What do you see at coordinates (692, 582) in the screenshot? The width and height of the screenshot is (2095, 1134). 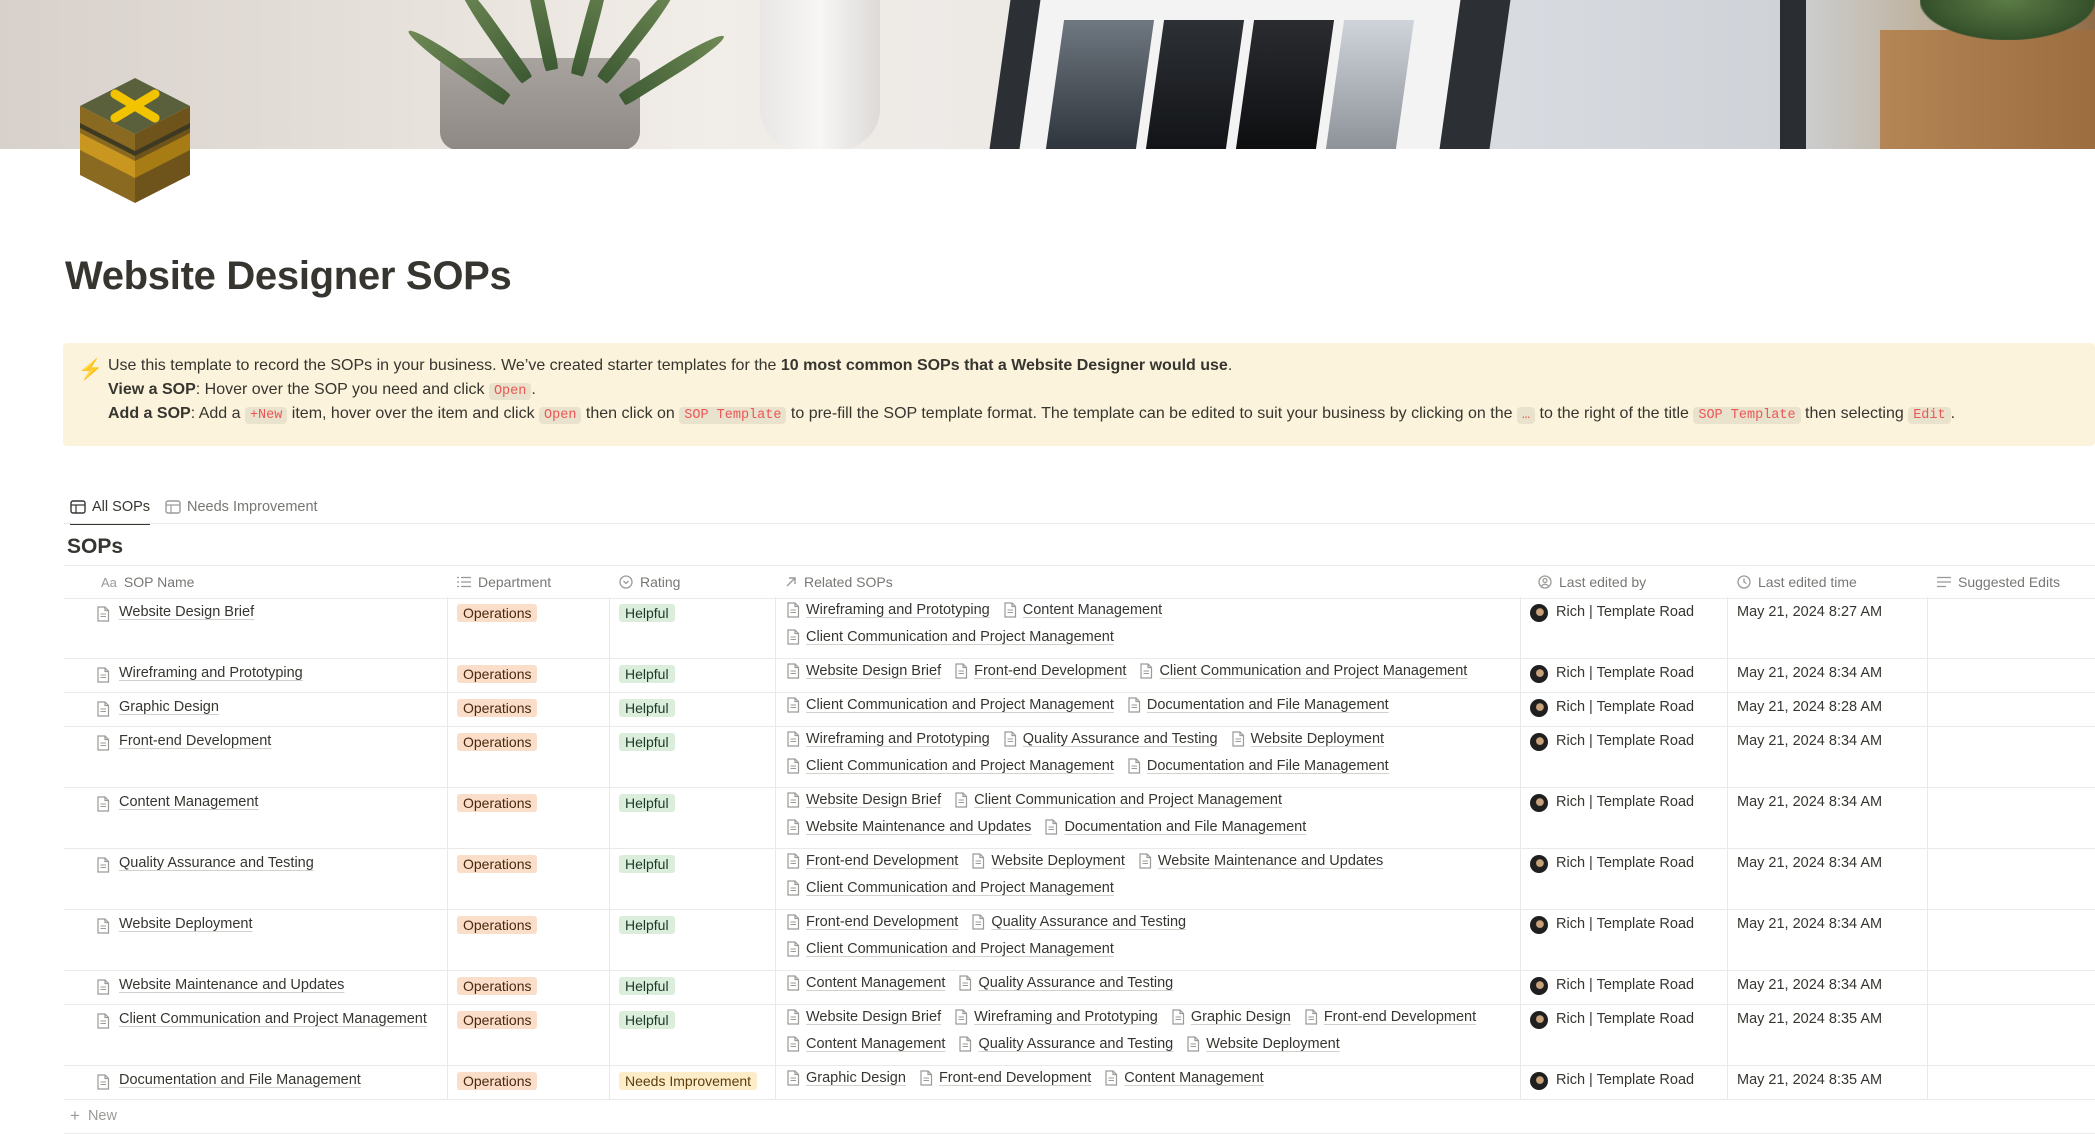 I see `column-header-rating: Rating` at bounding box center [692, 582].